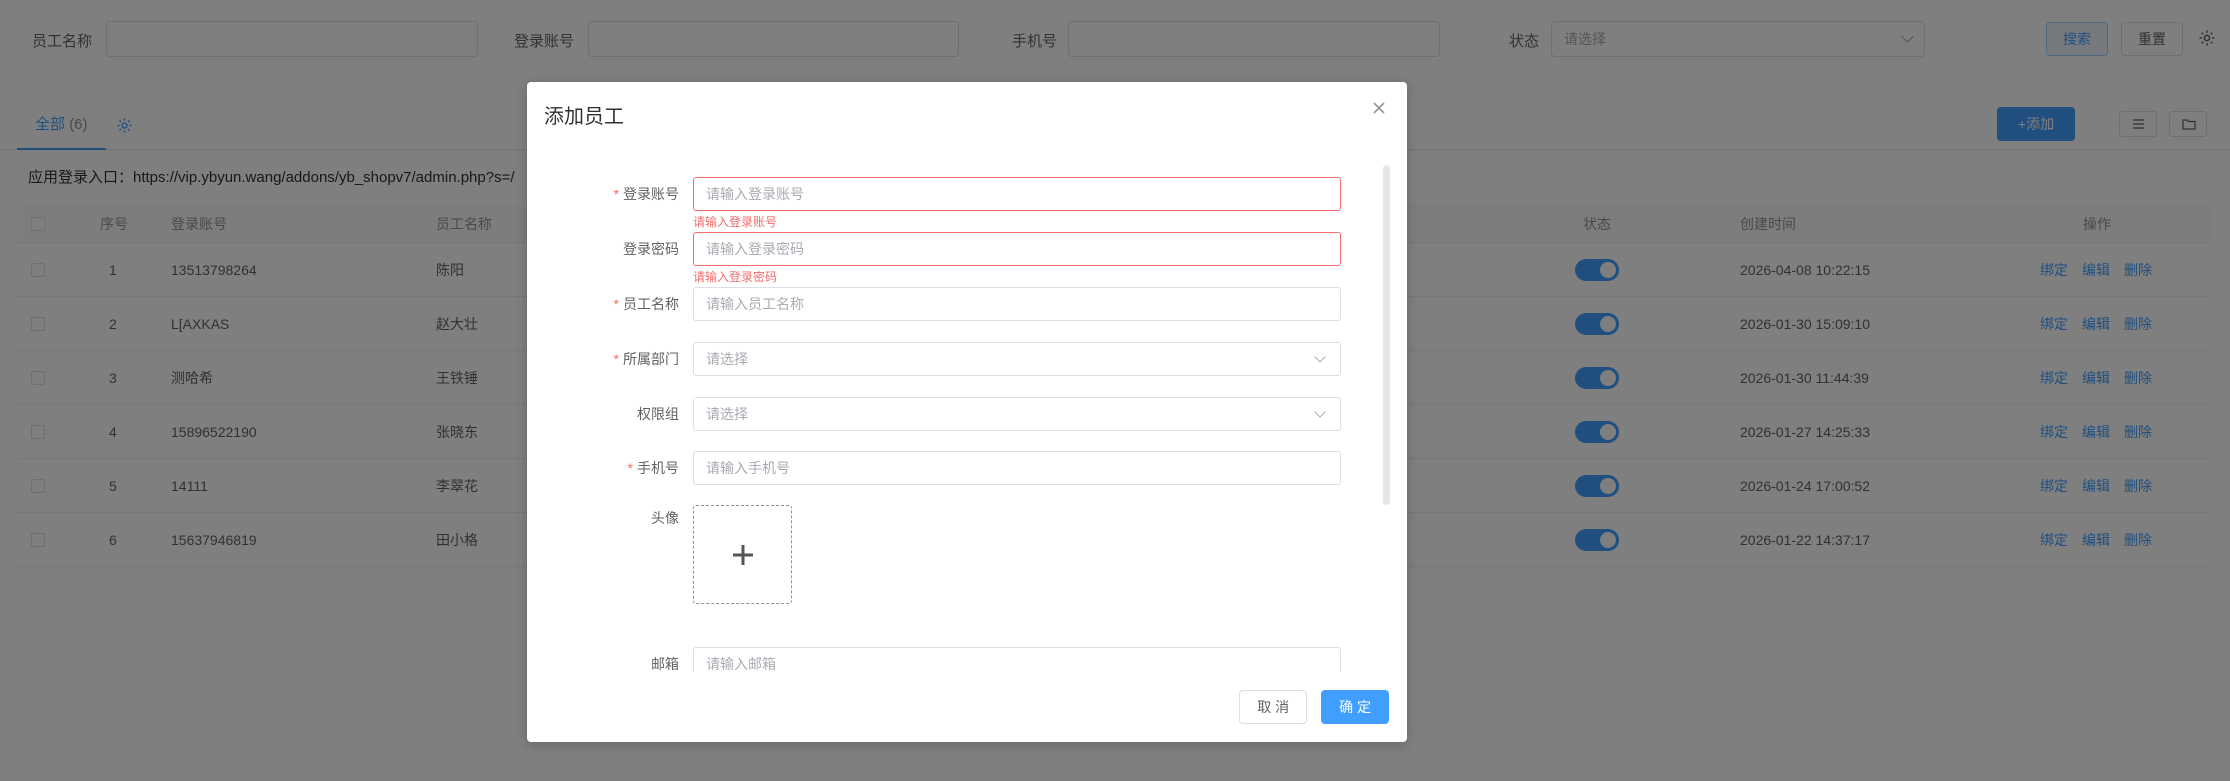 The image size is (2230, 781). I want to click on avatar-uploader, so click(742, 554).